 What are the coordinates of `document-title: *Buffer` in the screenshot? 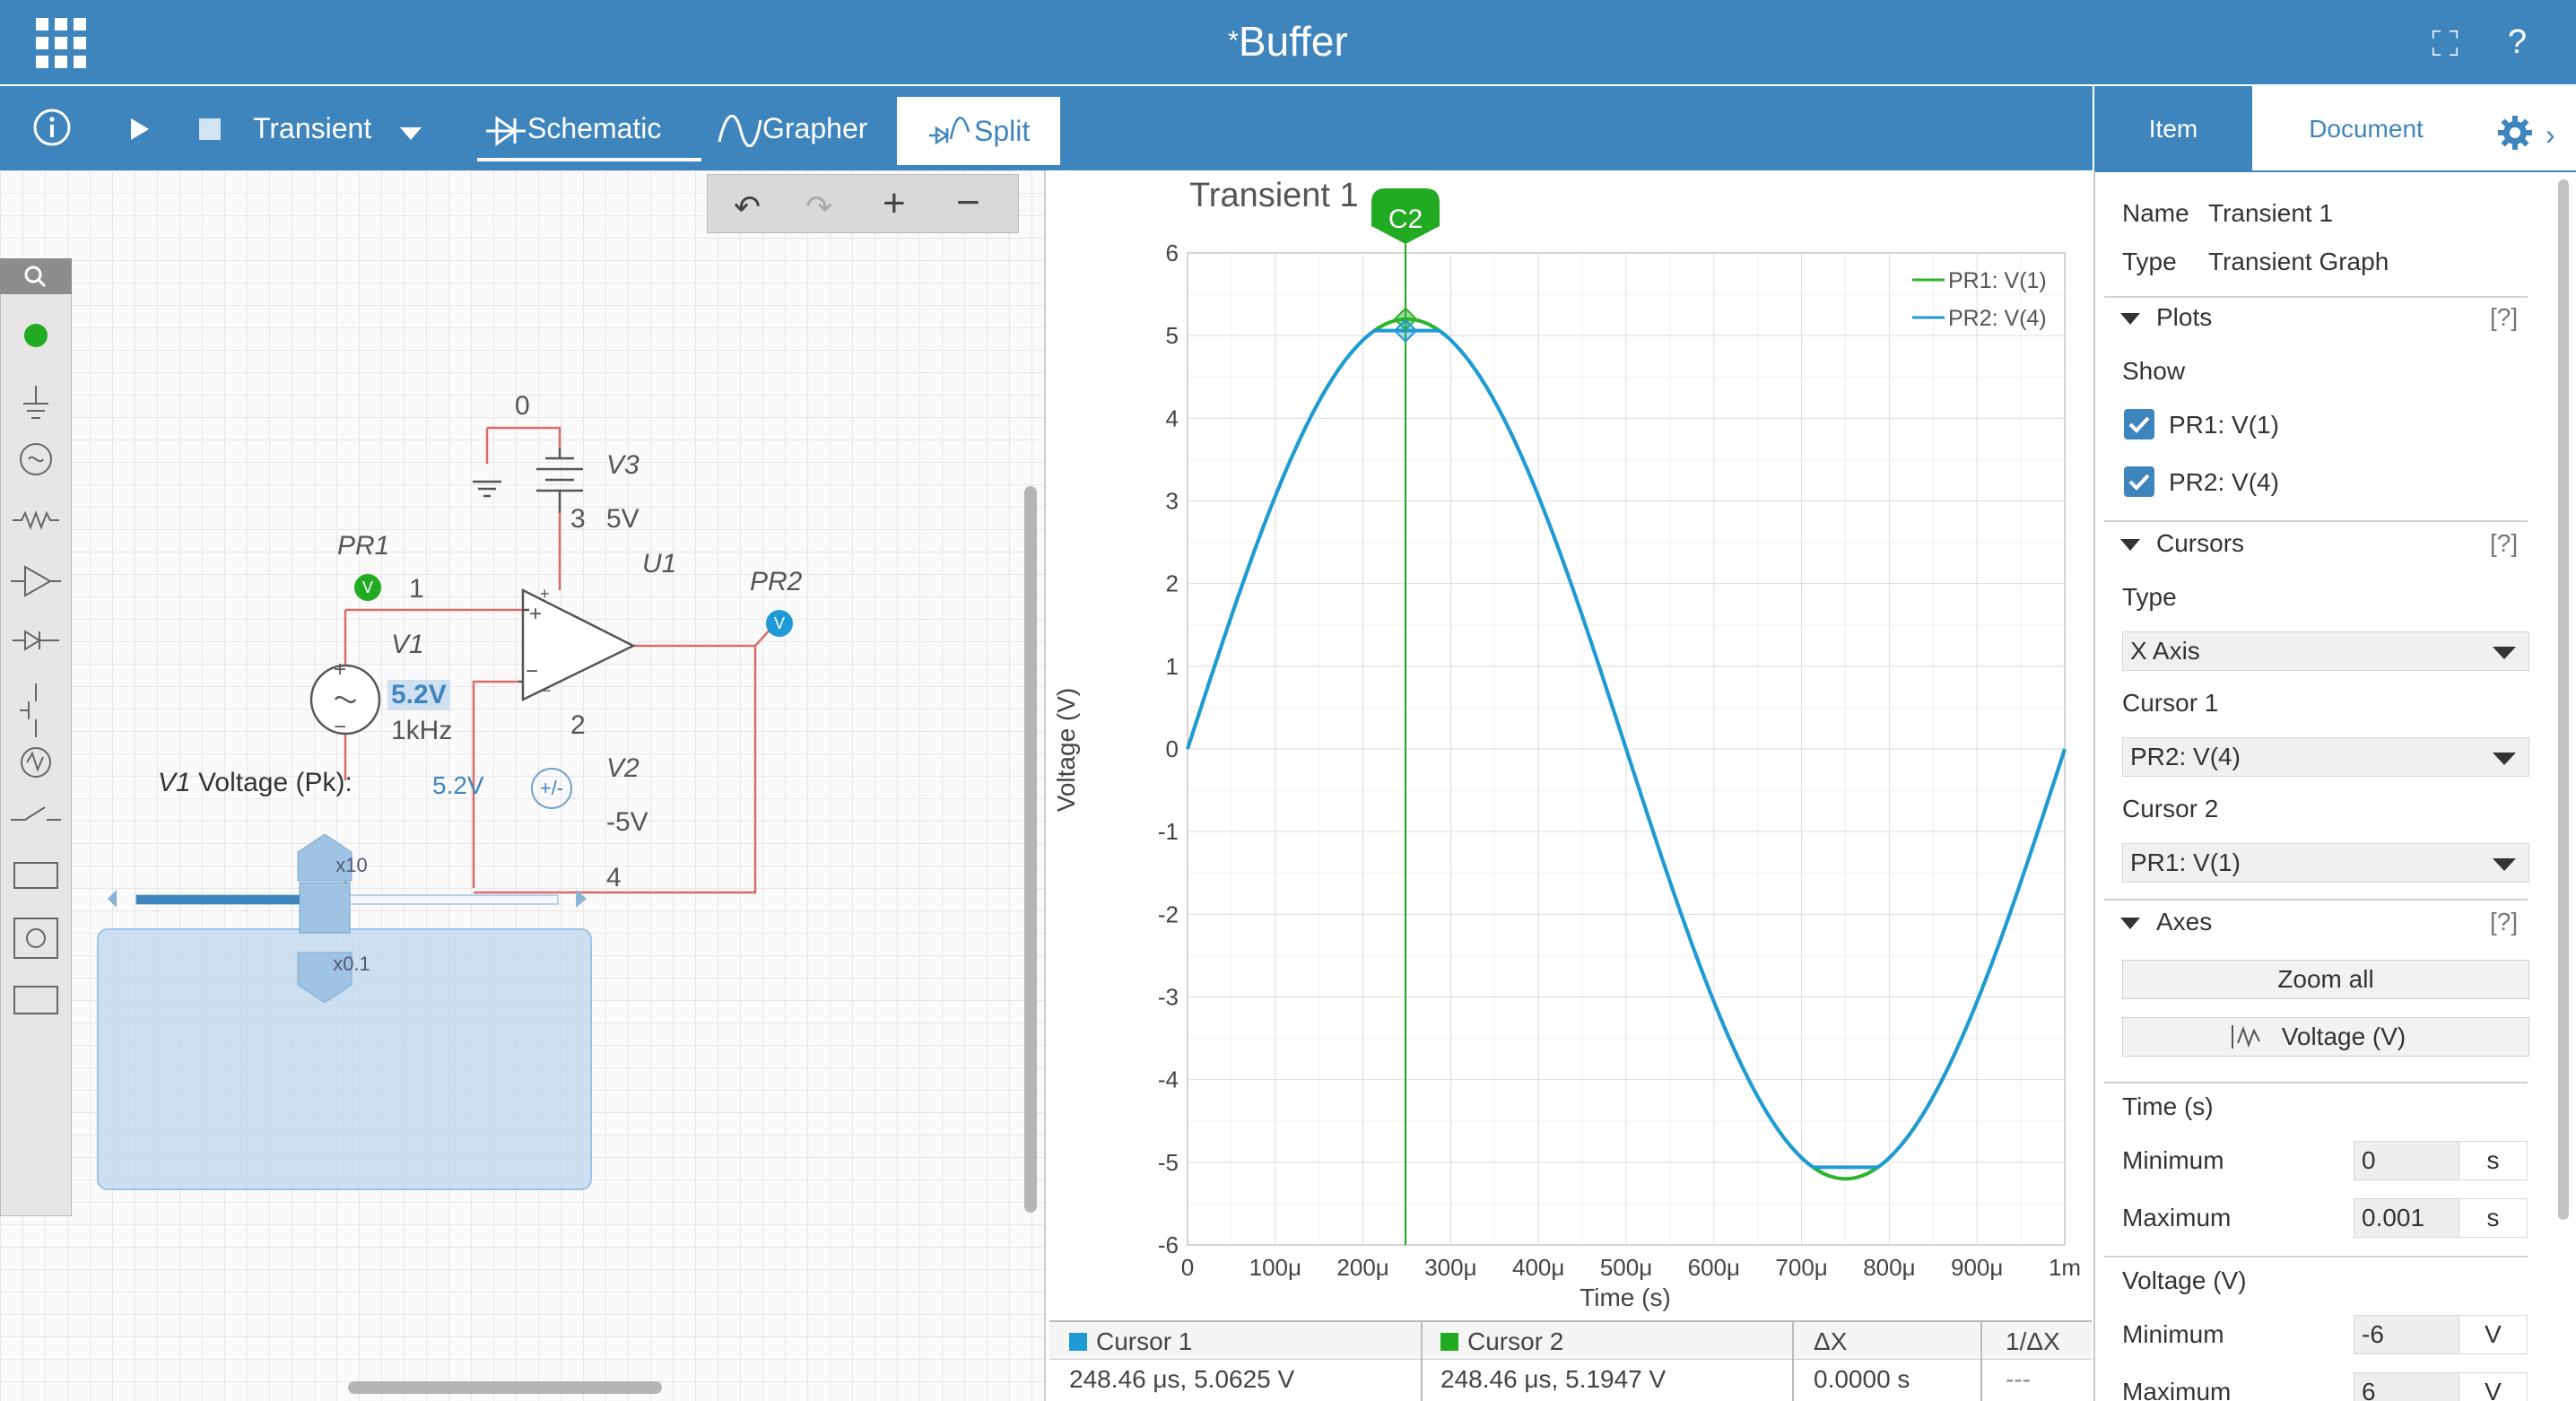 It's located at (1288, 42).